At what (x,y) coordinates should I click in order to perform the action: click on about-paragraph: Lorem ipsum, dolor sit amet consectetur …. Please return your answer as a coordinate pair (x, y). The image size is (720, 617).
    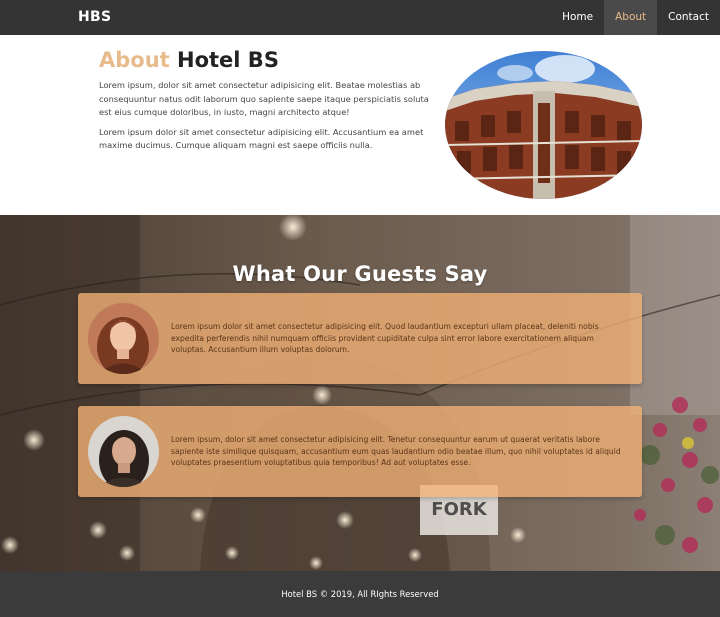
    Looking at the image, I should click on (264, 98).